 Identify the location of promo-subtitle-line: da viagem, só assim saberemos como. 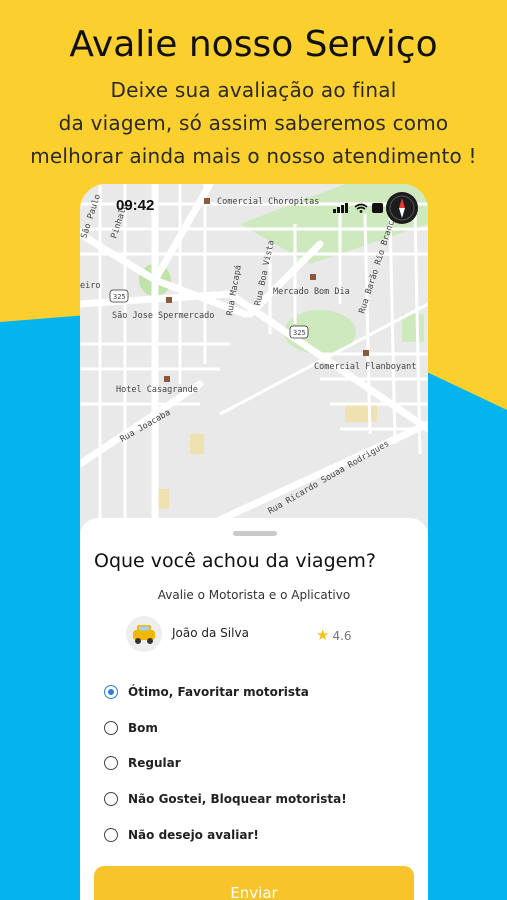
(253, 123).